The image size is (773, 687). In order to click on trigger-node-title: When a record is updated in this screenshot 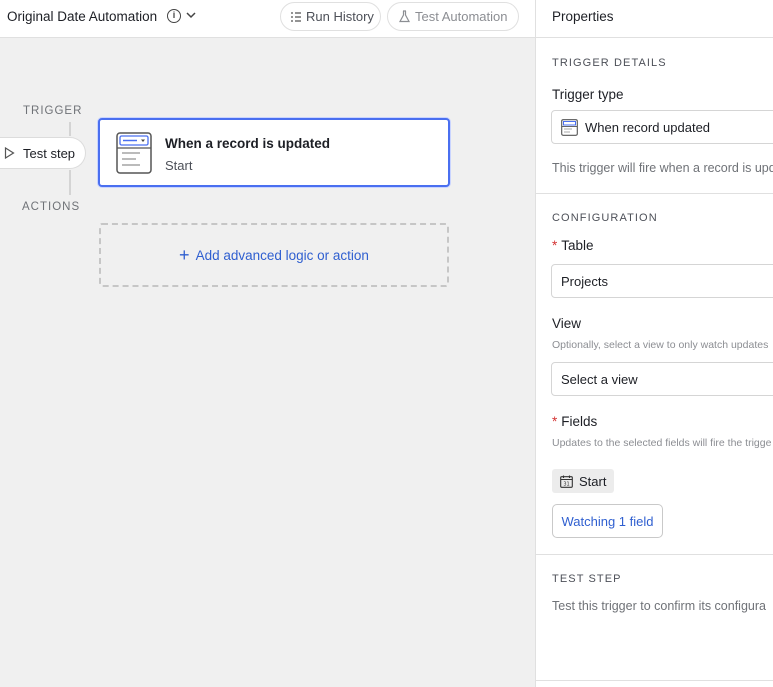, I will do `click(248, 143)`.